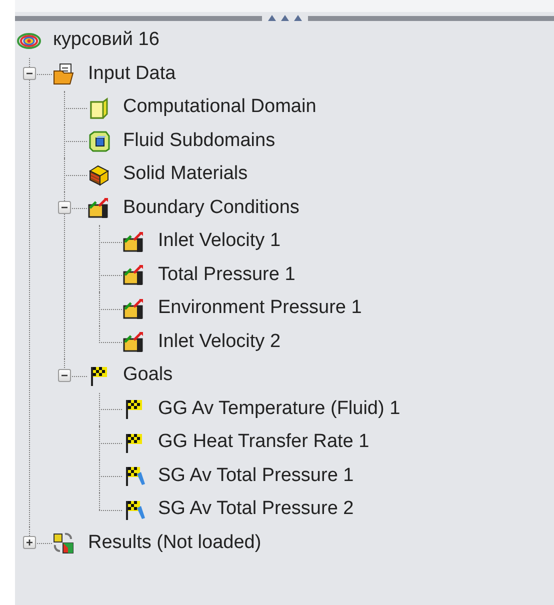  Describe the element at coordinates (219, 242) in the screenshot. I see `tree-item-label: Inlet Velocity 1` at that location.